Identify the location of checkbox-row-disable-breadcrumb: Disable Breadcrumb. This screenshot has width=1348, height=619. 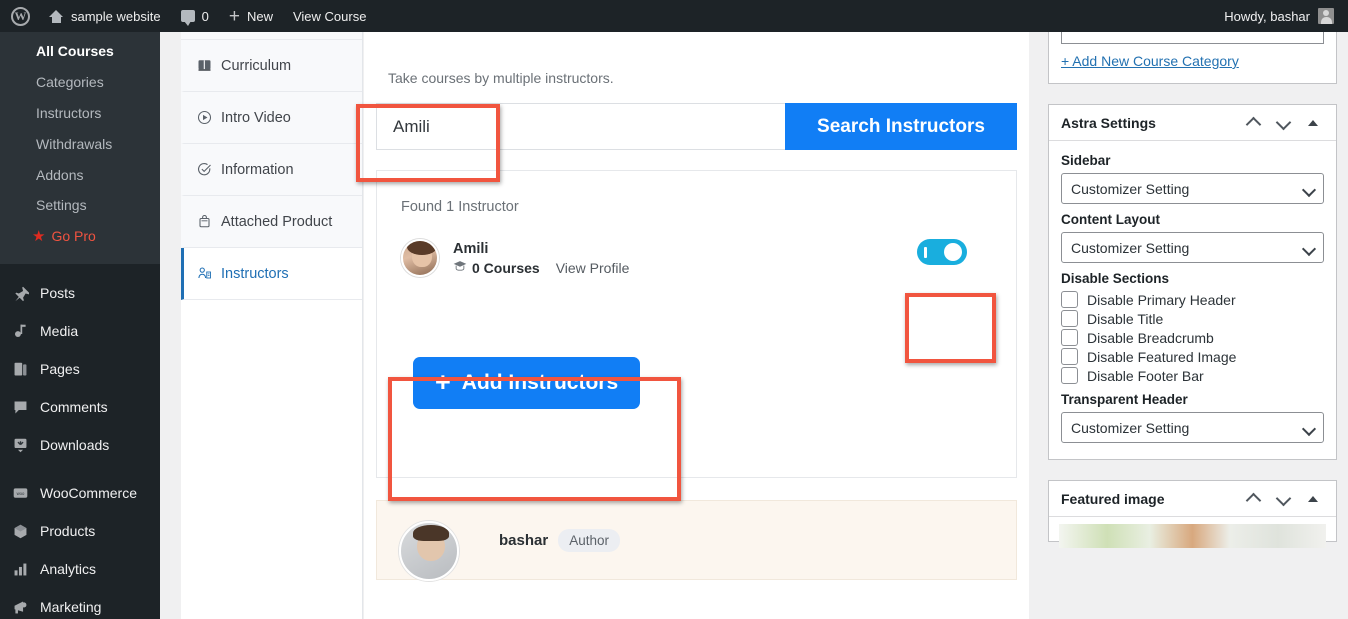
(1192, 337).